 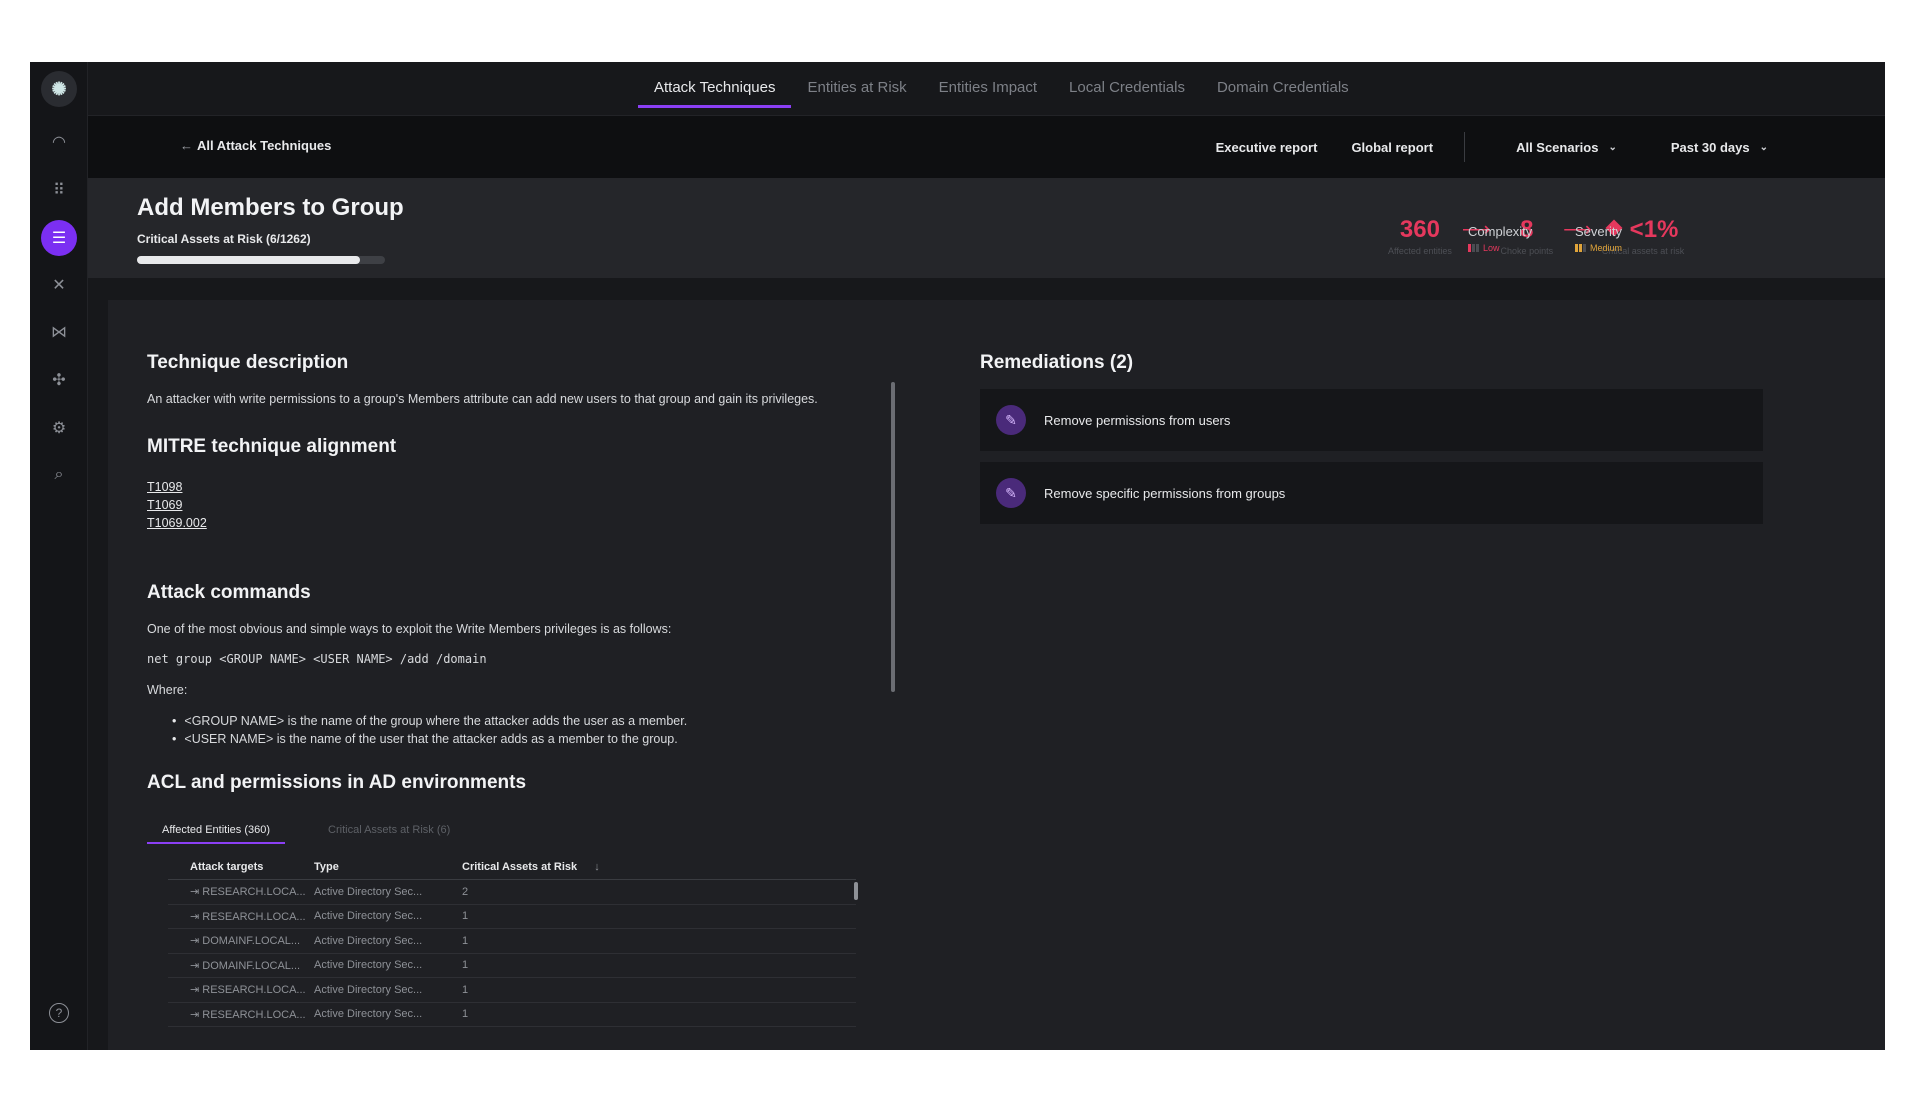 I want to click on shuffle-icon: ✕, so click(x=59, y=285).